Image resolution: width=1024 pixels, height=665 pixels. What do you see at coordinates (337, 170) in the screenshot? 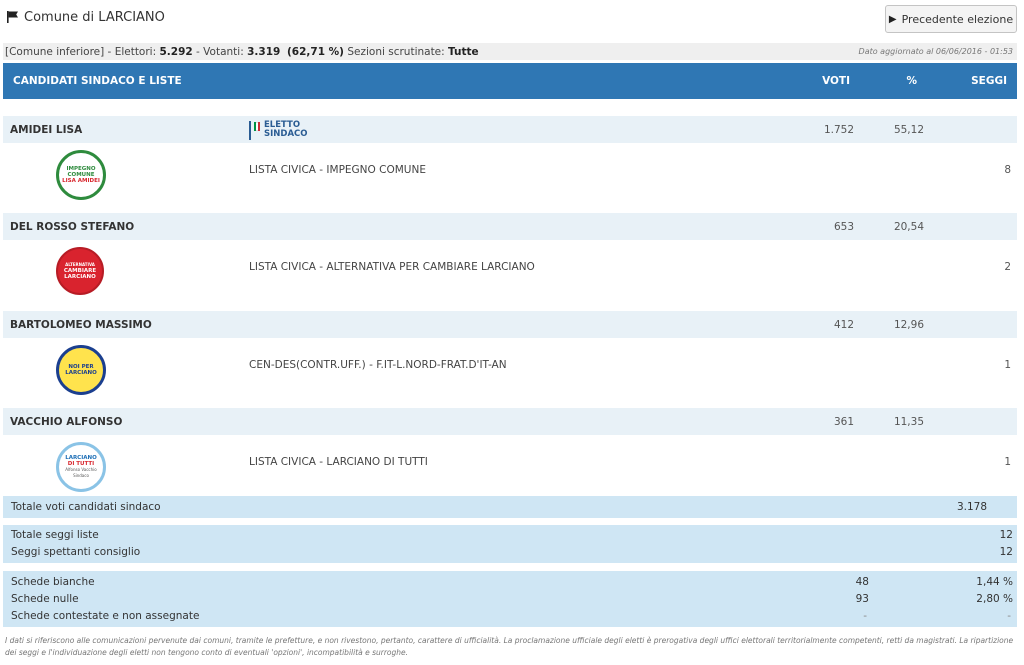
I see `list-name: LISTA CIVICA - IMPEGNO COMUNE` at bounding box center [337, 170].